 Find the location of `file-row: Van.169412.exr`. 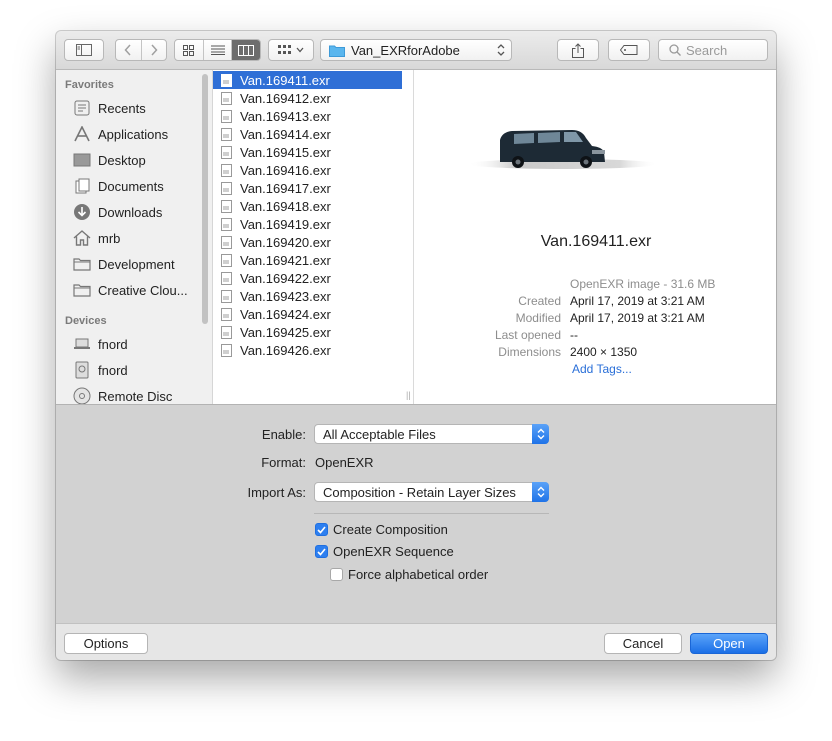

file-row: Van.169412.exr is located at coordinates (307, 98).